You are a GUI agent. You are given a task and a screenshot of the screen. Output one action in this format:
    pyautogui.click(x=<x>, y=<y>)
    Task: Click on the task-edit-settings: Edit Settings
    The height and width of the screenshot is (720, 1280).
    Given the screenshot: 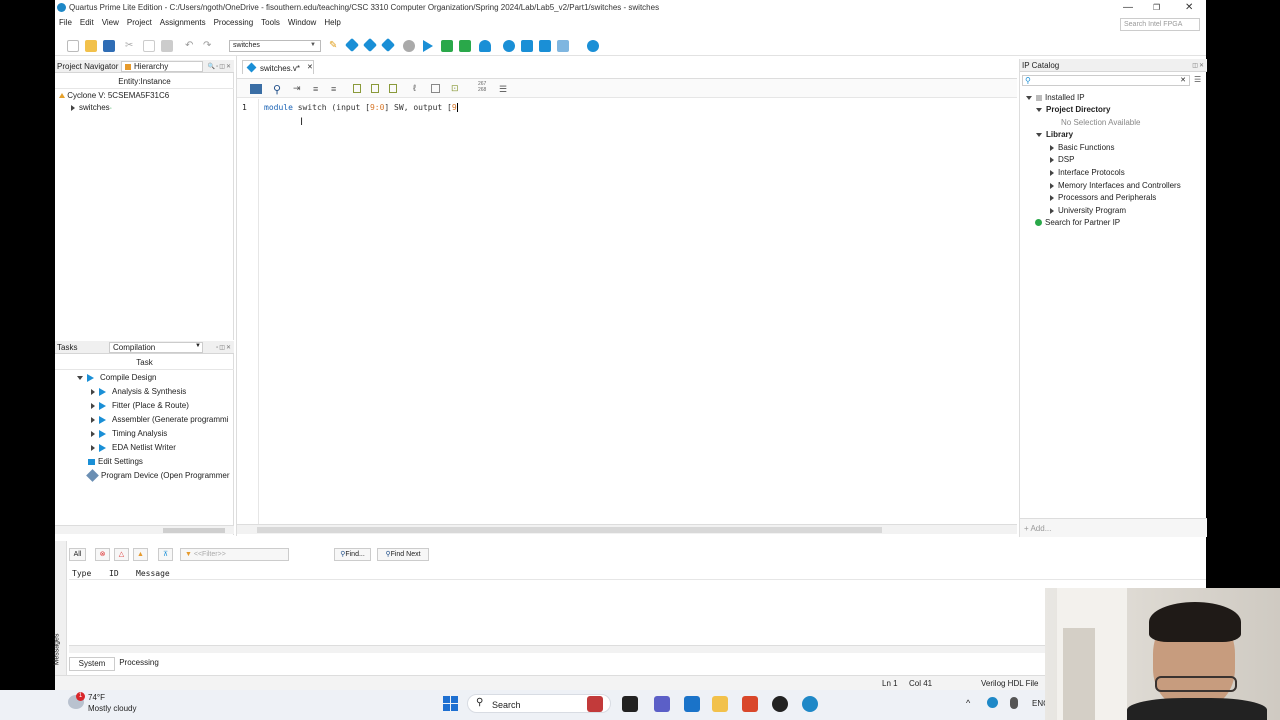 What is the action you would take?
    pyautogui.click(x=115, y=461)
    